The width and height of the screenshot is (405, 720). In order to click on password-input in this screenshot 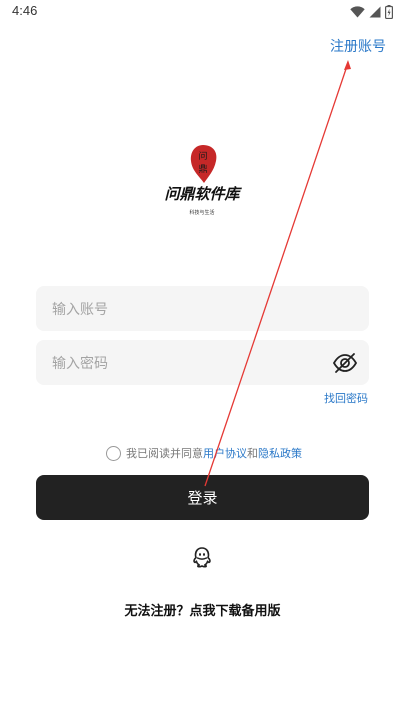, I will do `click(187, 363)`.